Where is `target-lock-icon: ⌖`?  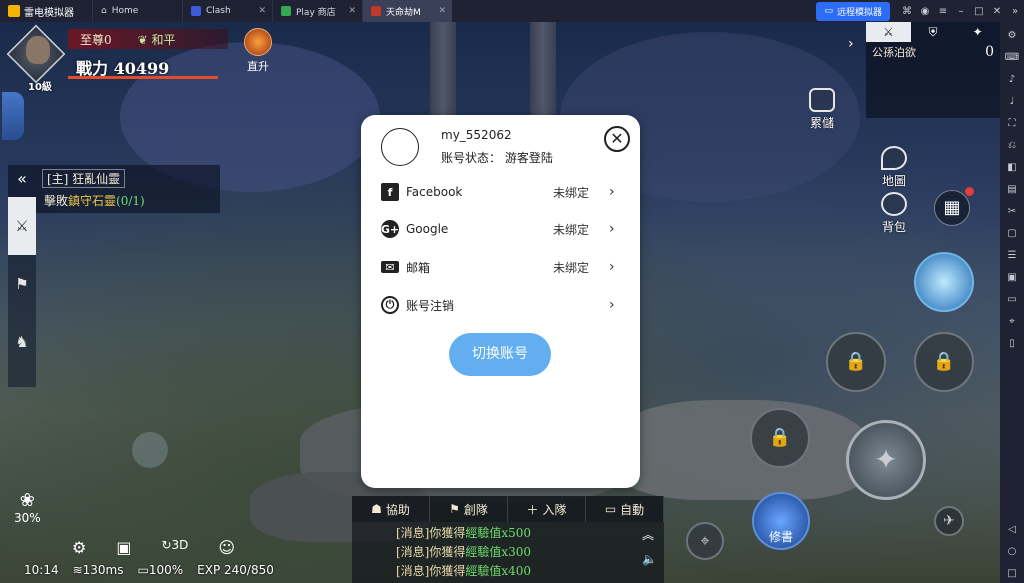
target-lock-icon: ⌖ is located at coordinates (705, 541).